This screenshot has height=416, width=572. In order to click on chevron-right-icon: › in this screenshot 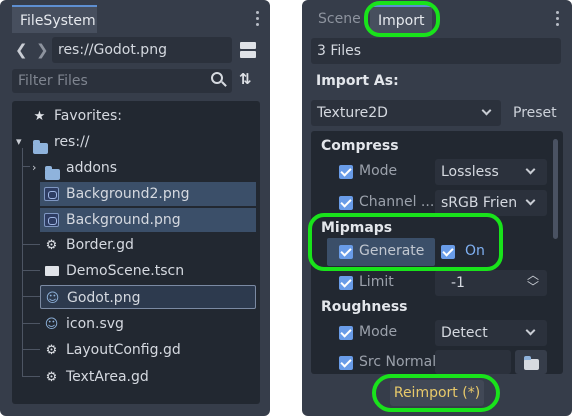, I will do `click(34, 168)`.